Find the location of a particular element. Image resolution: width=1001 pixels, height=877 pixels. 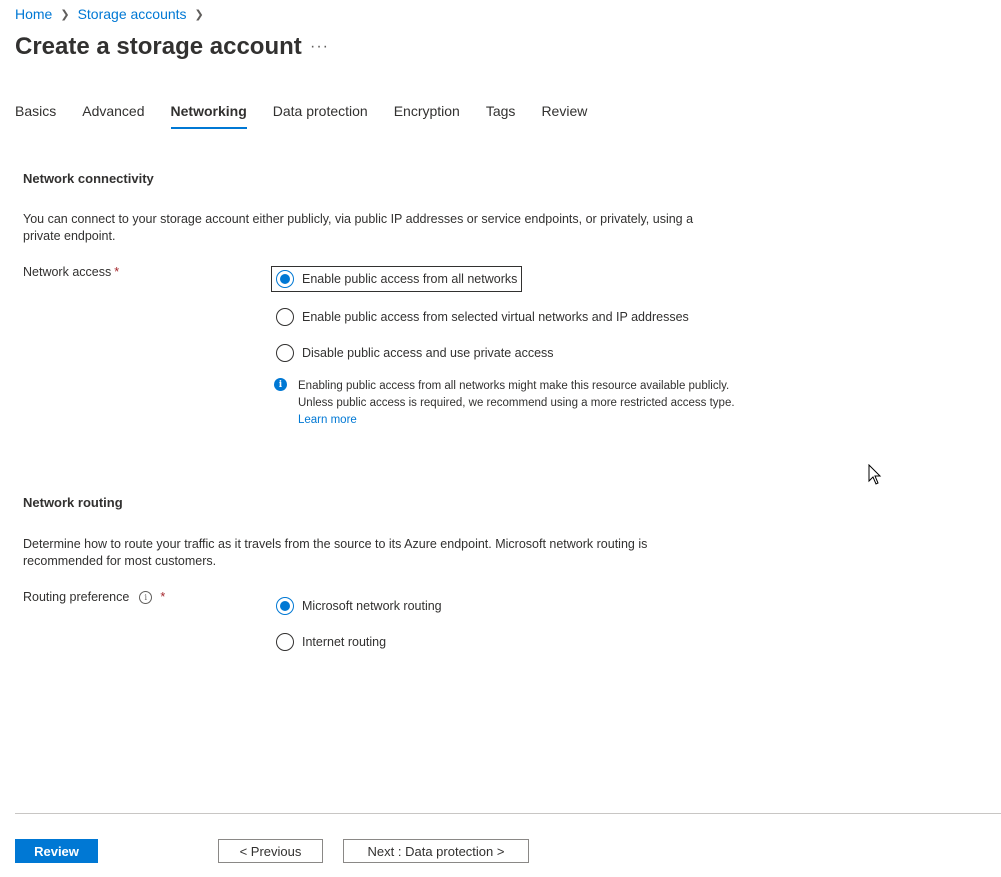

tab-encryption: Encryption is located at coordinates (427, 115).